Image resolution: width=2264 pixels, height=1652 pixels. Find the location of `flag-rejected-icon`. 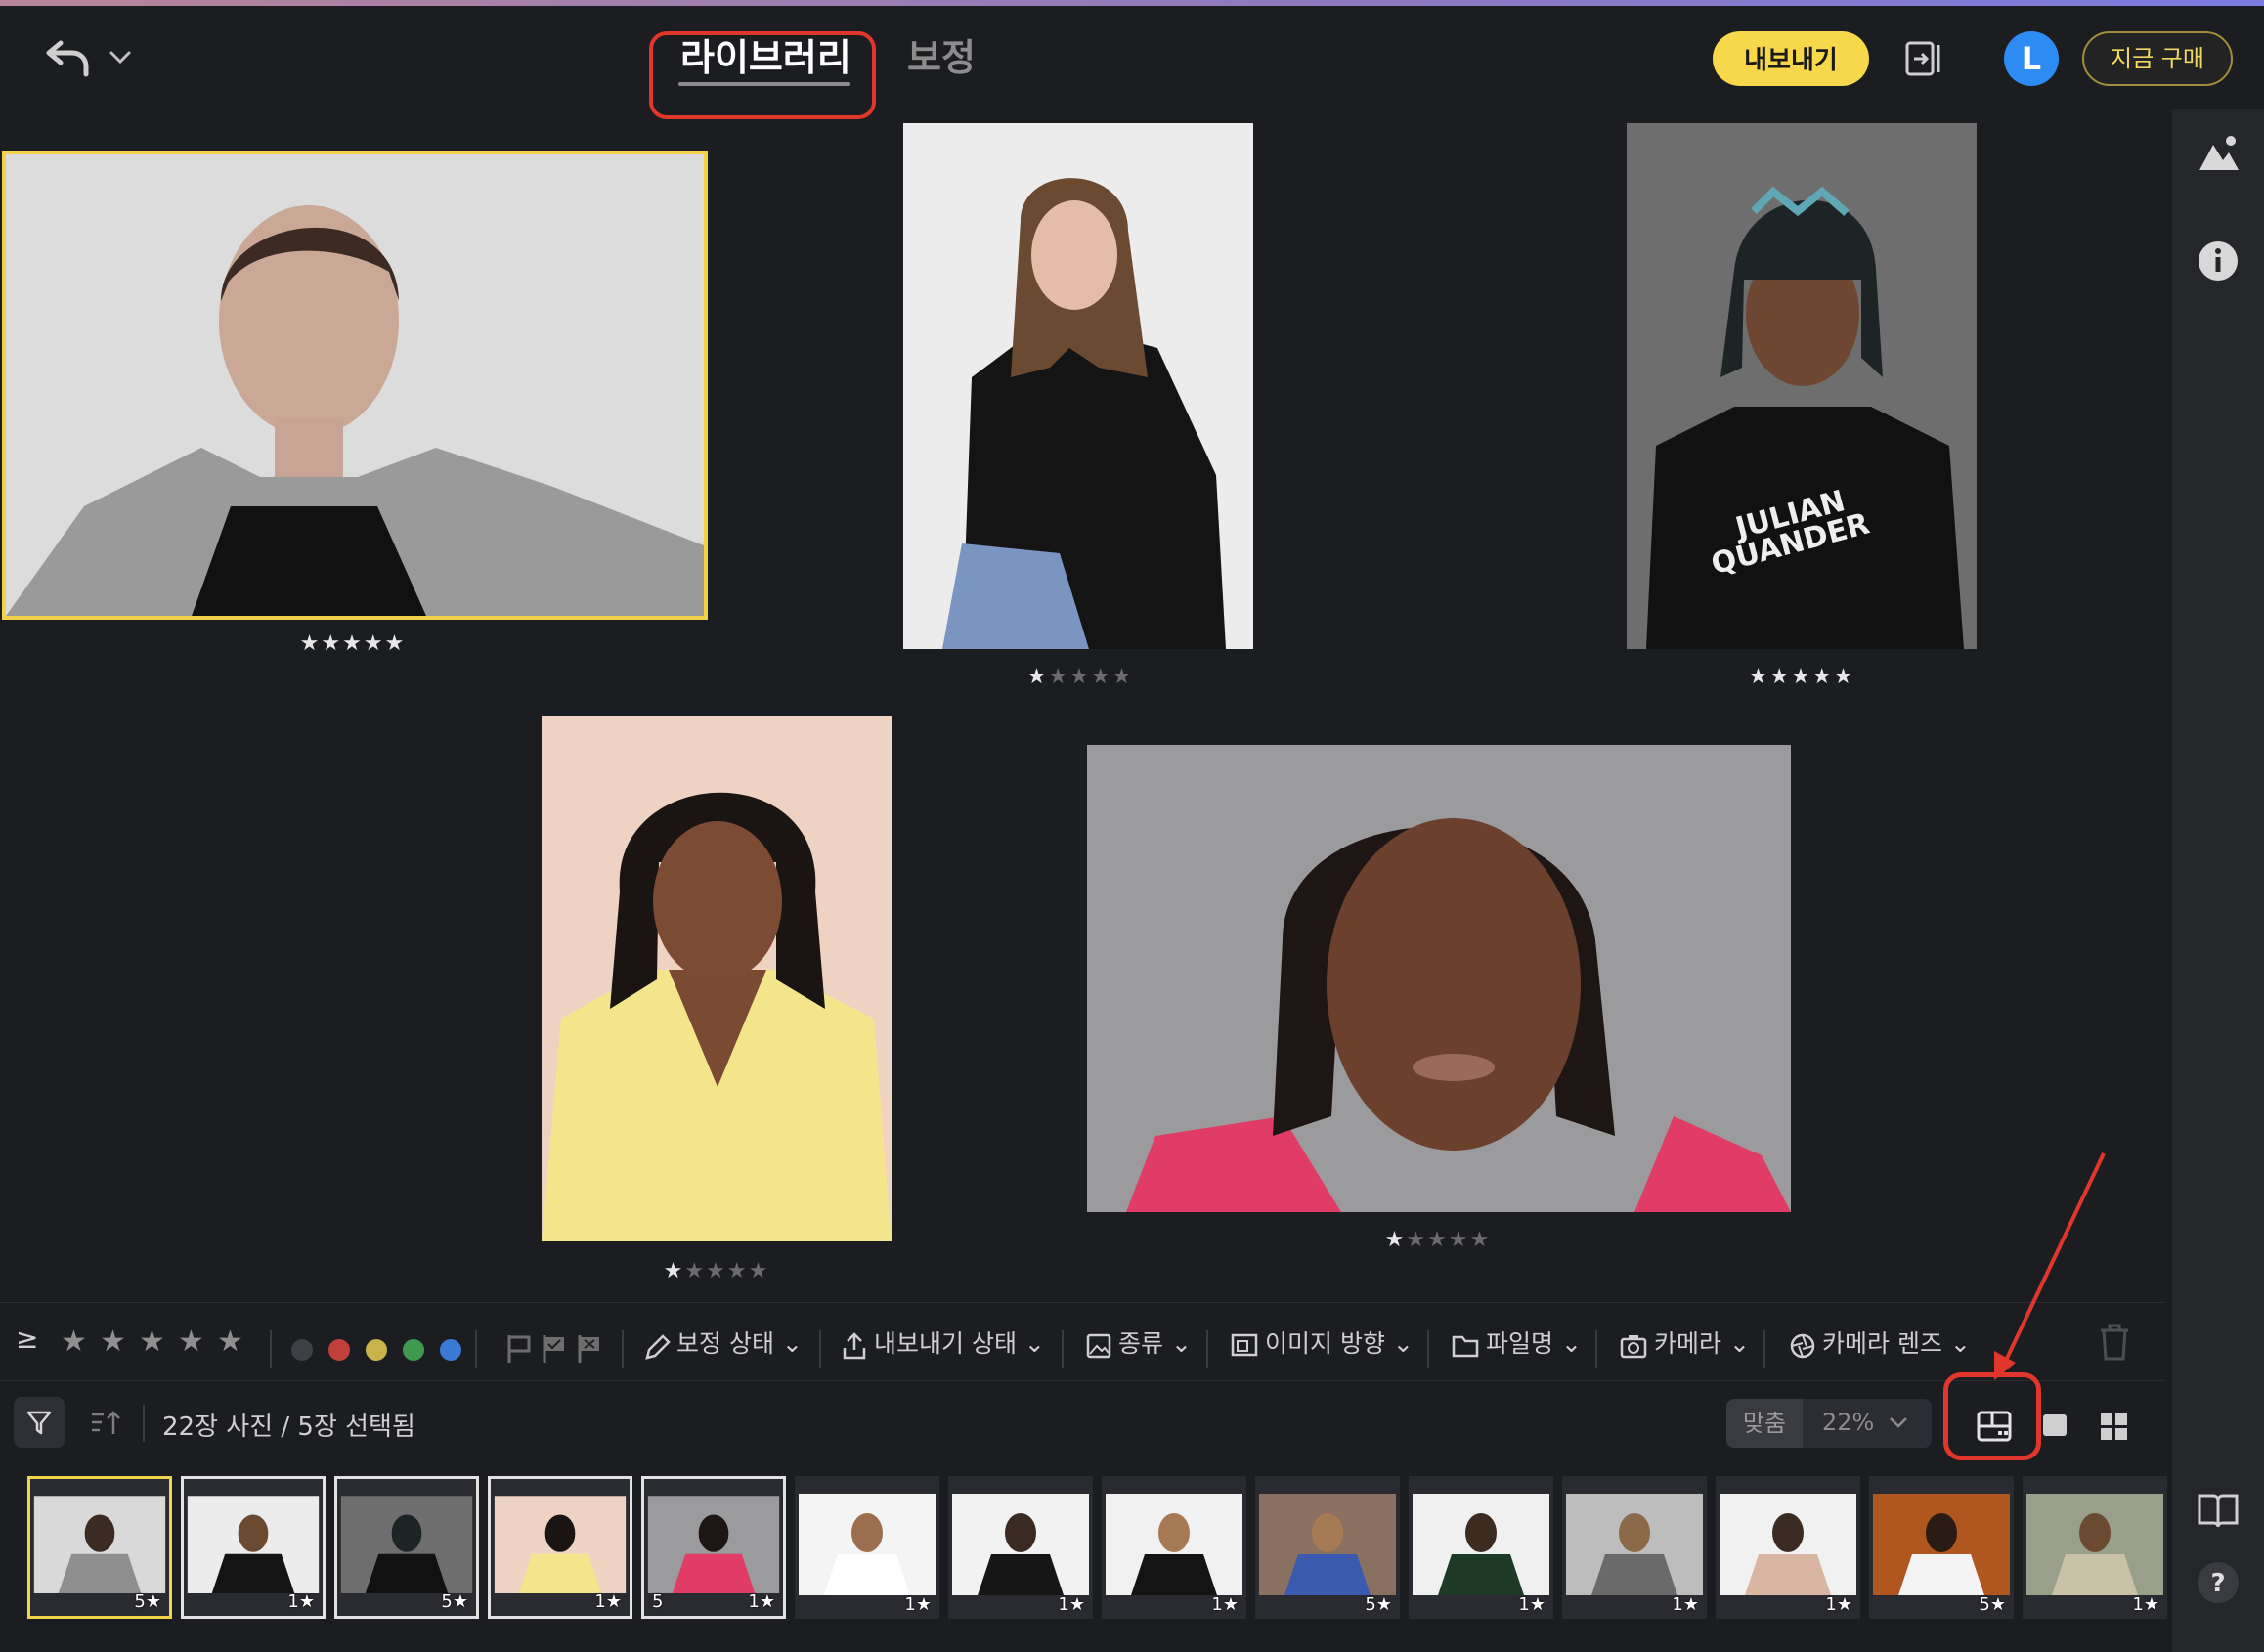

flag-rejected-icon is located at coordinates (589, 1349).